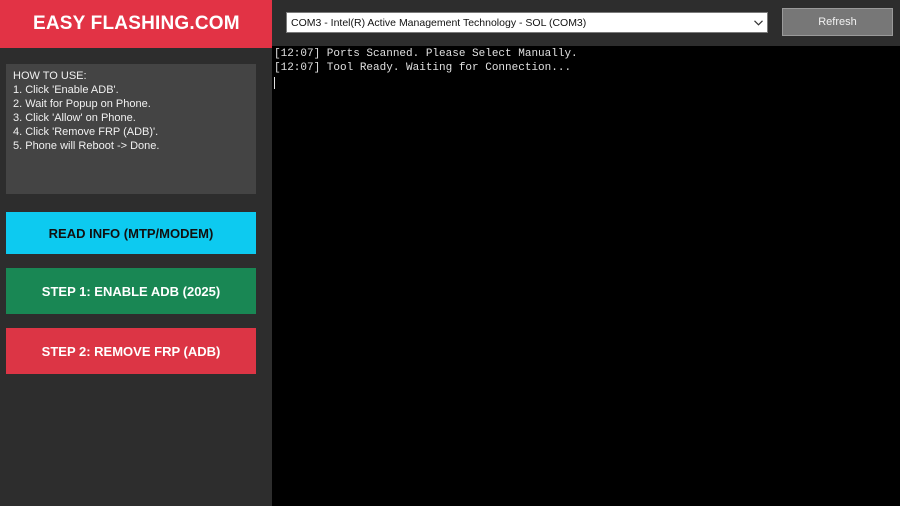  Describe the element at coordinates (74, 118) in the screenshot. I see `instruction-line: 3. Click 'Allow' on Phone.` at that location.